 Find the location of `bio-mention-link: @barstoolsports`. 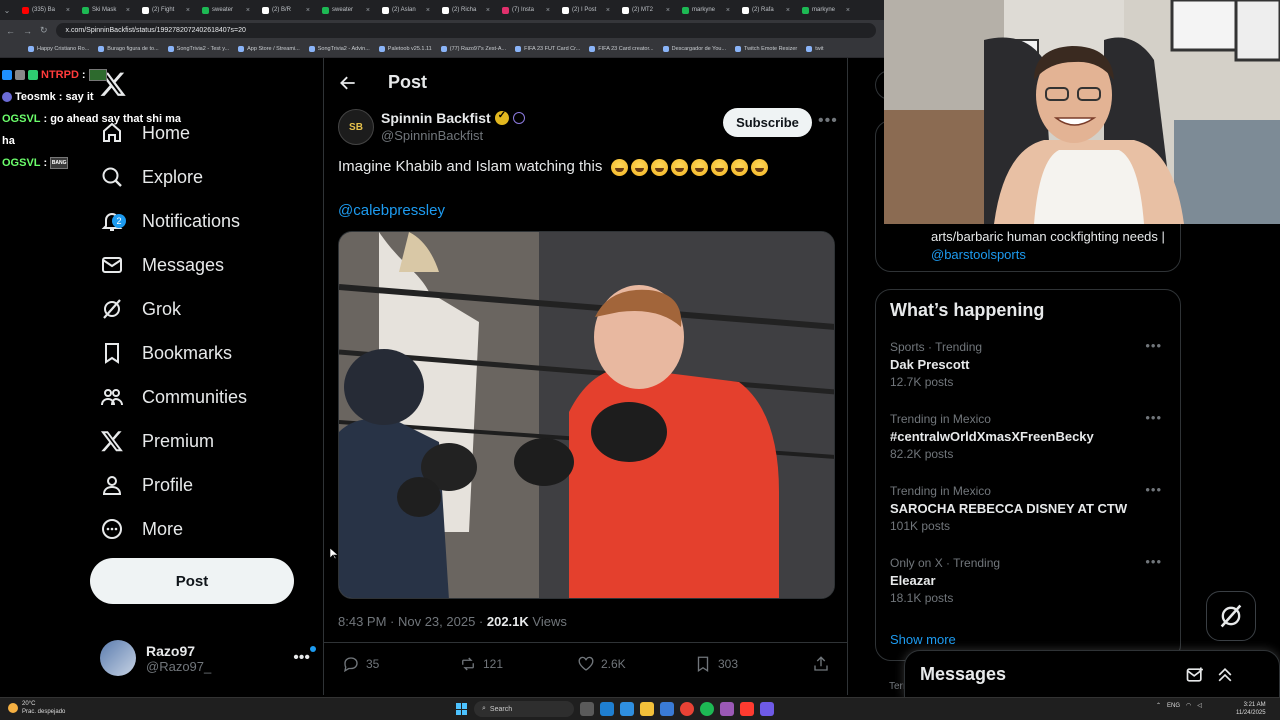

bio-mention-link: @barstoolsports is located at coordinates (978, 254).